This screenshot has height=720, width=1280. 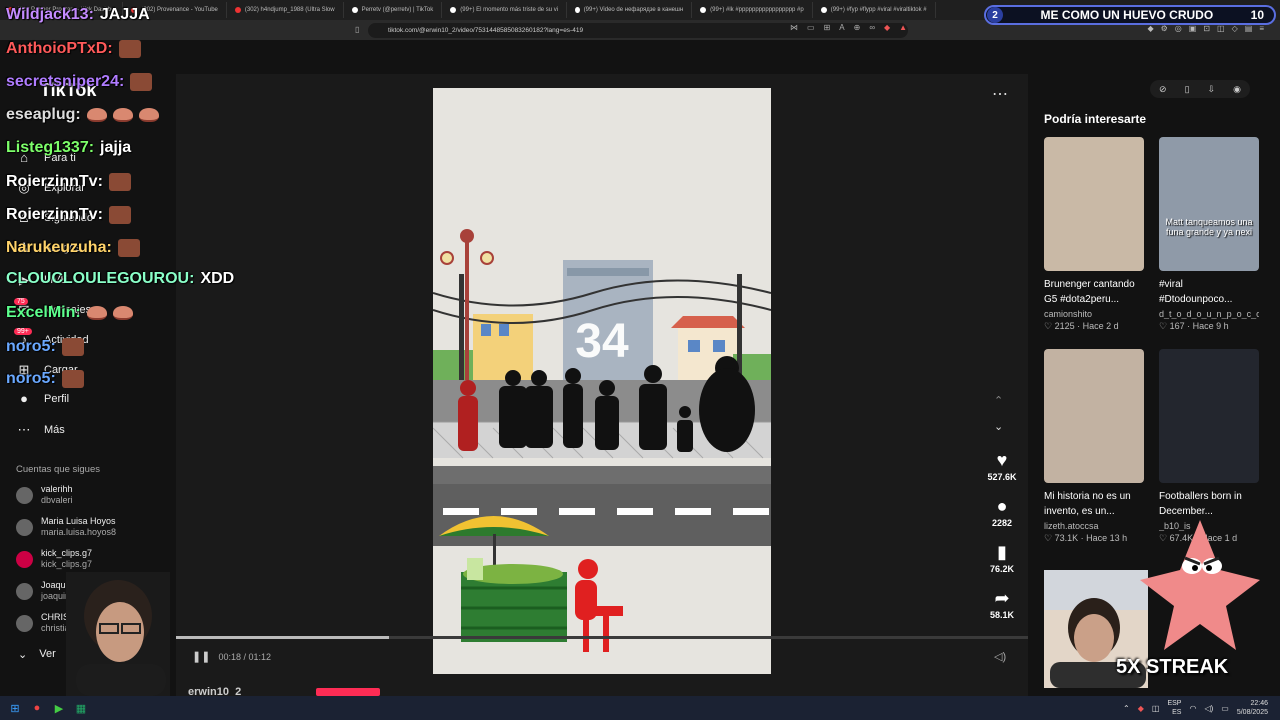 What do you see at coordinates (1177, 326) in the screenshot?
I see `card-likes: 167` at bounding box center [1177, 326].